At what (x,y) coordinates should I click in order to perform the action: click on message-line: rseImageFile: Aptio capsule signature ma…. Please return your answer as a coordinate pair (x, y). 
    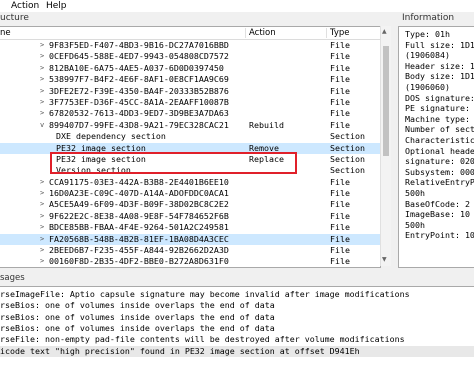
    Looking at the image, I should click on (237, 294).